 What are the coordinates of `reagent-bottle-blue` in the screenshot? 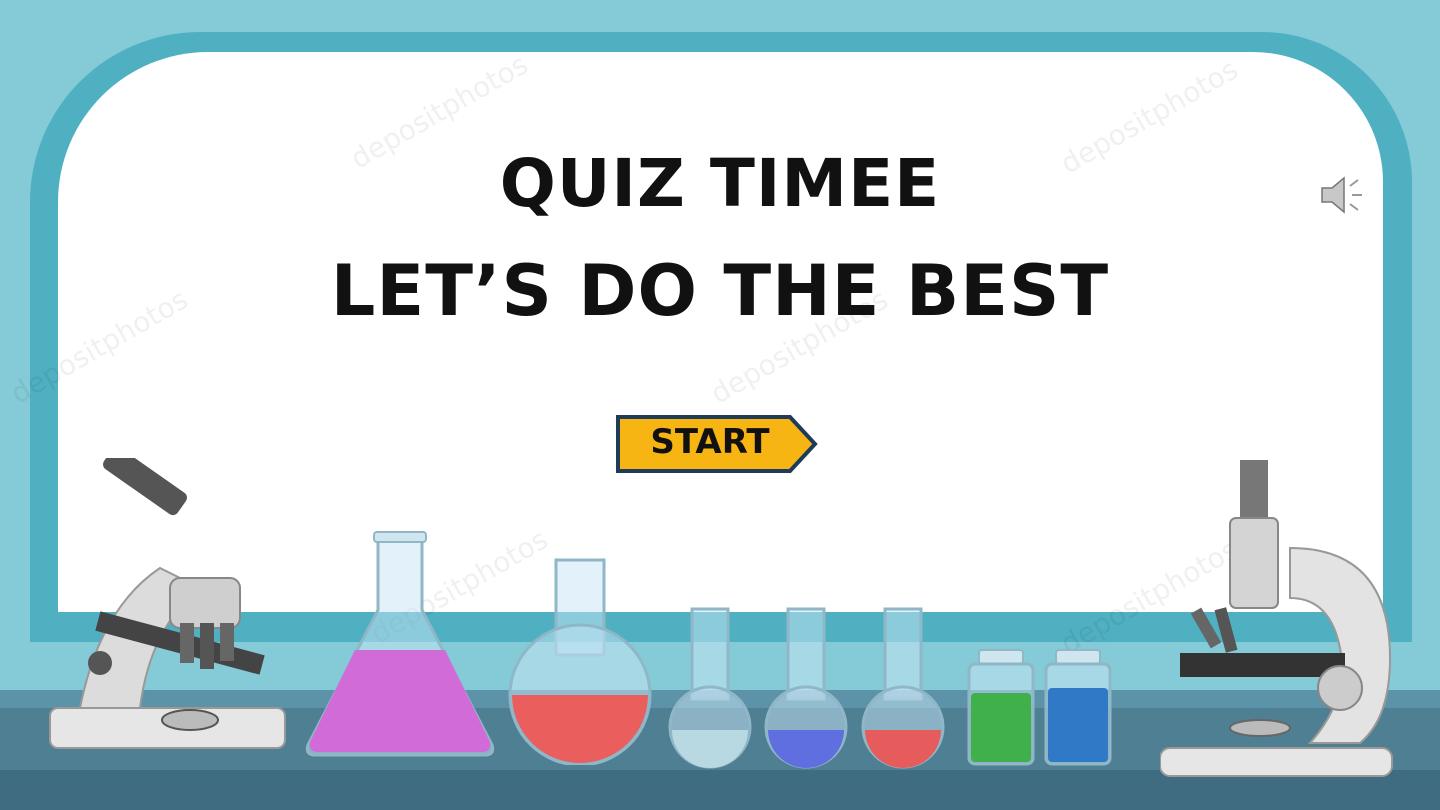 It's located at (1078, 707).